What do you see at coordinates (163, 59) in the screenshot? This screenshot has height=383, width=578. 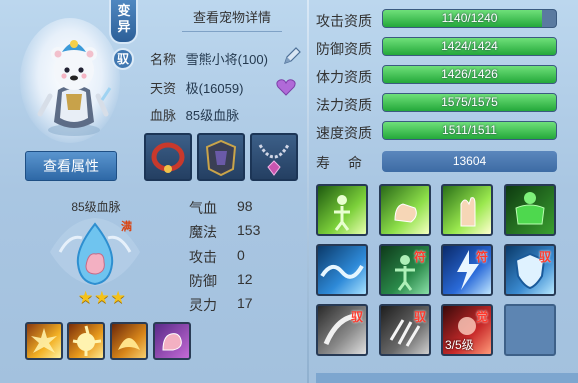 I see `pet-name-label: 名称` at bounding box center [163, 59].